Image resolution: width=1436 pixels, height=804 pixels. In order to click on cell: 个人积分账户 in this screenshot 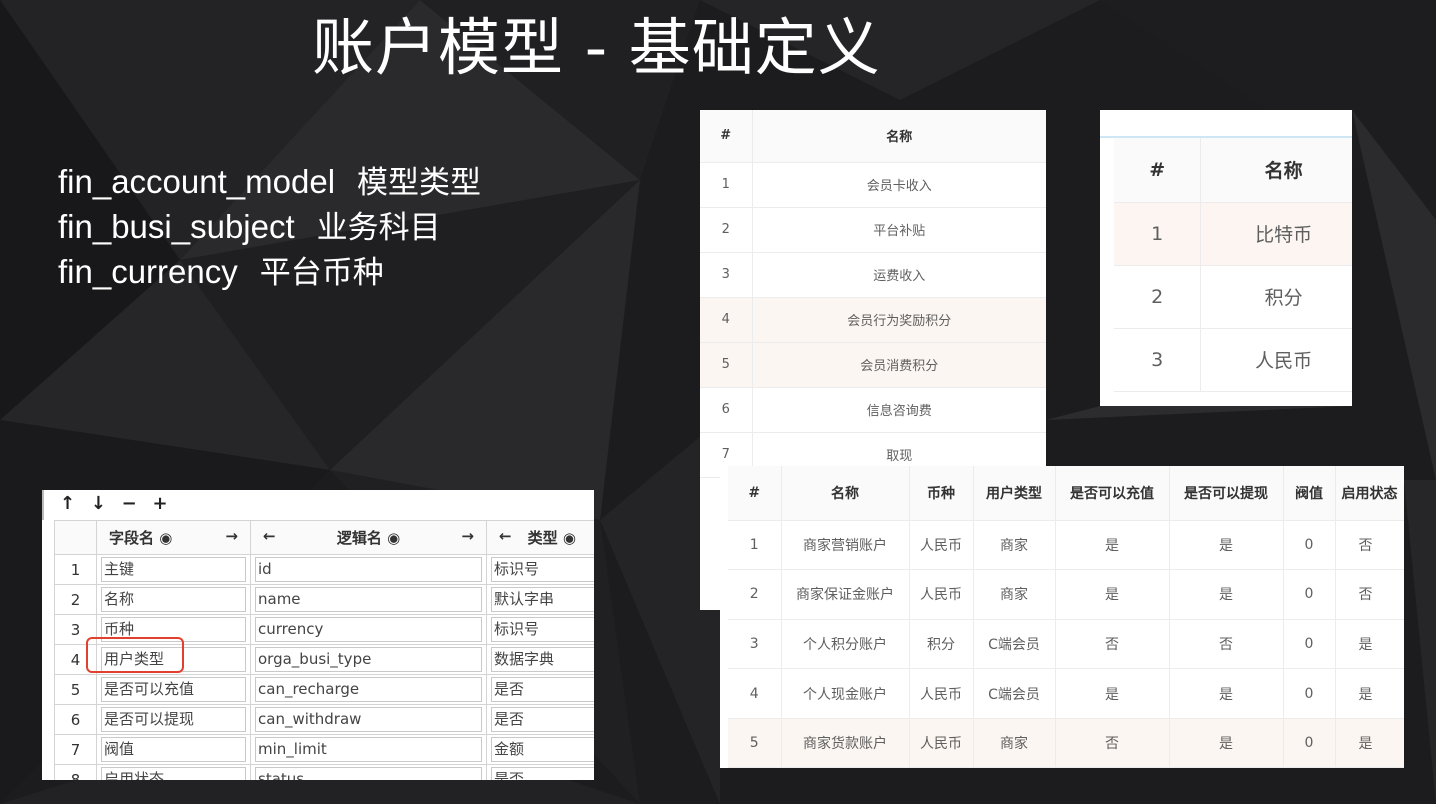, I will do `click(845, 644)`.